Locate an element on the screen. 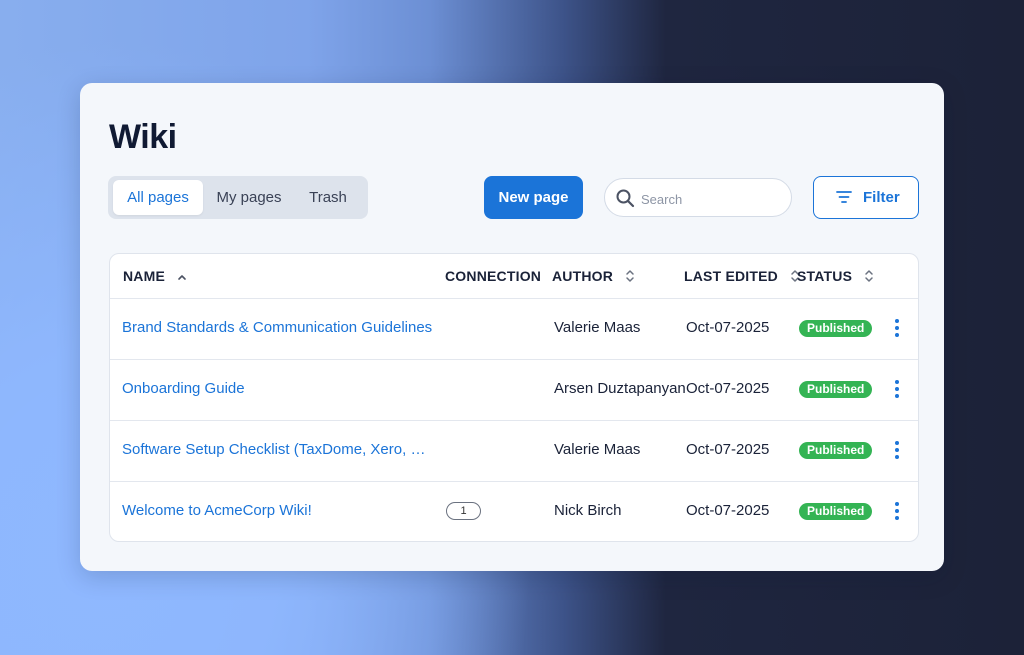 This screenshot has height=655, width=1024. column-header-author: AUTHOR is located at coordinates (593, 276).